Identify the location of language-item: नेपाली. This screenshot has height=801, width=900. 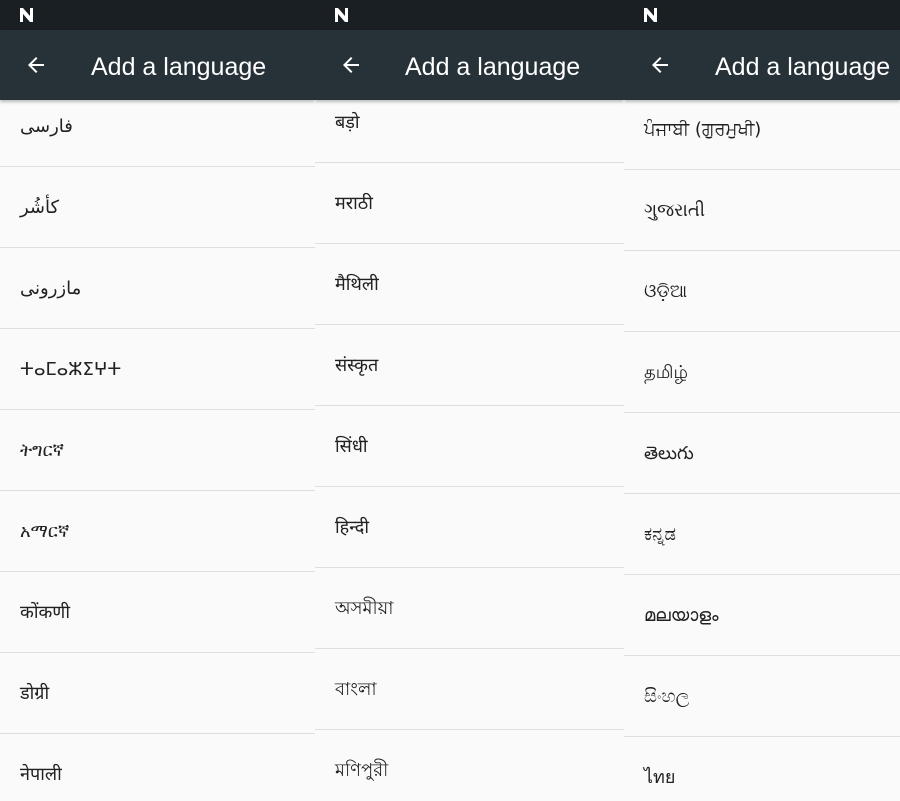
(157, 767).